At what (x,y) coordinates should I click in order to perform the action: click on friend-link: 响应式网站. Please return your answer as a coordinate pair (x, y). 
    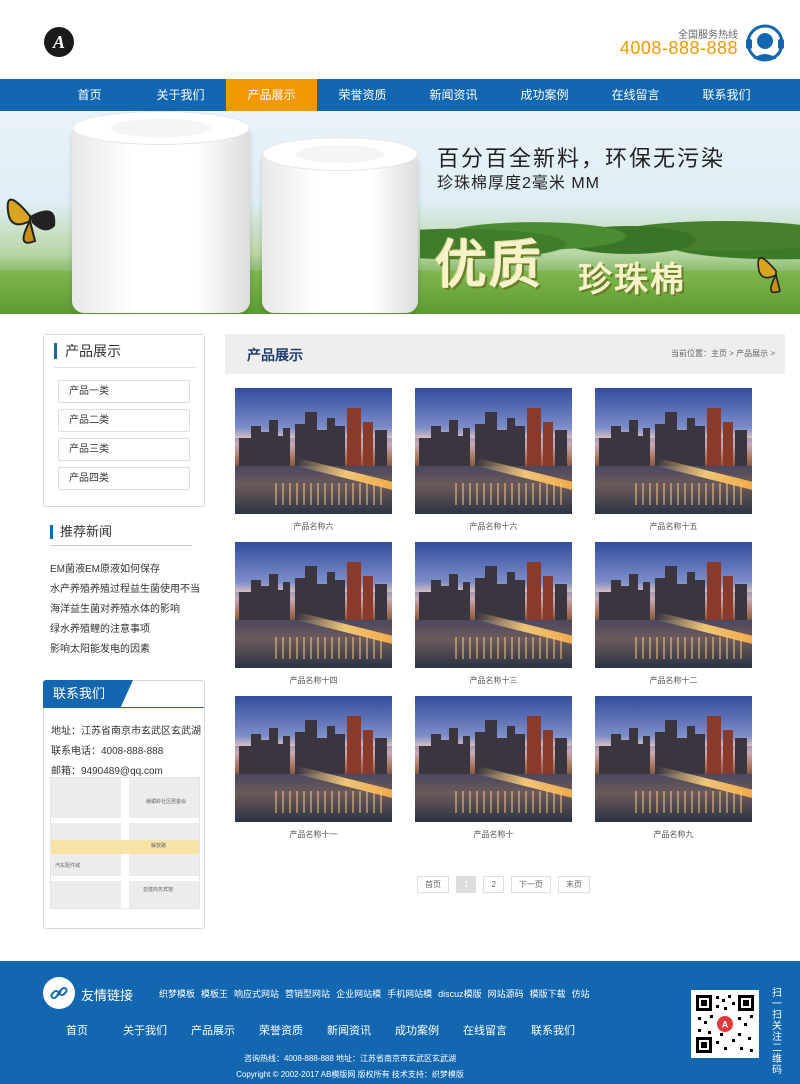
    Looking at the image, I should click on (256, 993).